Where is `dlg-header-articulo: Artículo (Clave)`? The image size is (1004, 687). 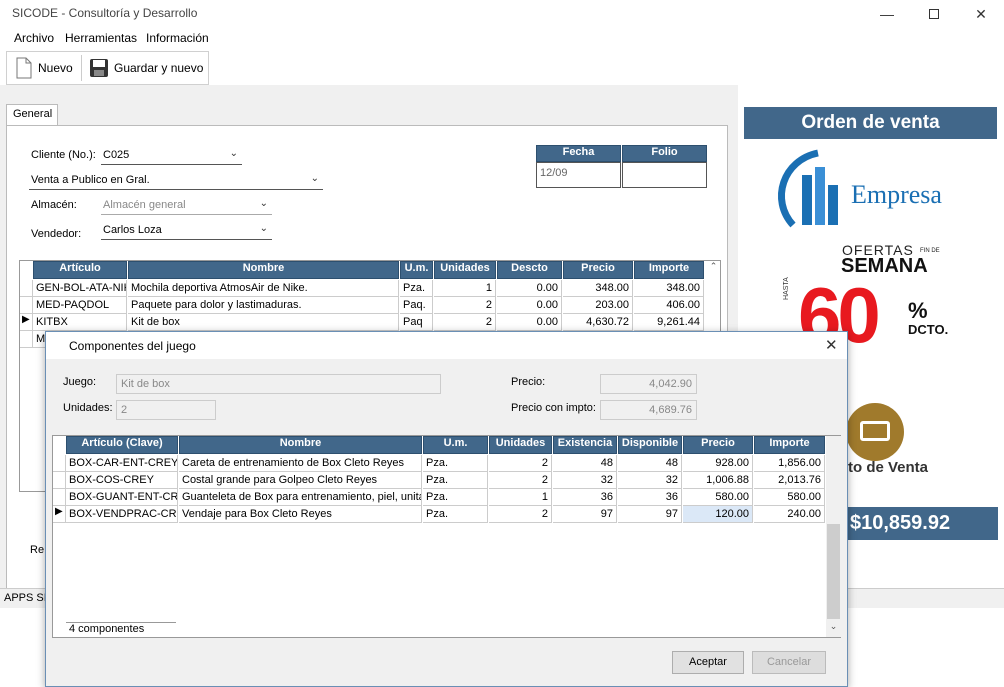 dlg-header-articulo: Artículo (Clave) is located at coordinates (122, 445).